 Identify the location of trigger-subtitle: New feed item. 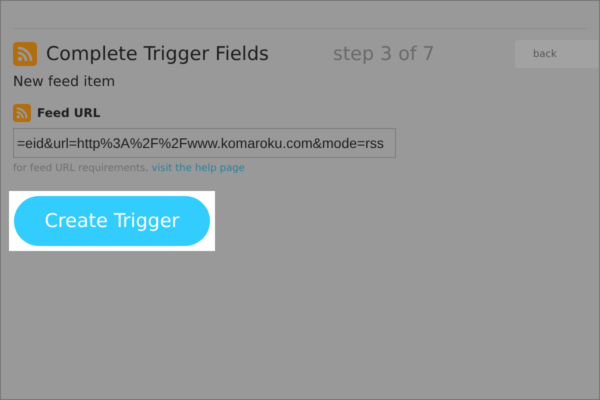
(64, 82).